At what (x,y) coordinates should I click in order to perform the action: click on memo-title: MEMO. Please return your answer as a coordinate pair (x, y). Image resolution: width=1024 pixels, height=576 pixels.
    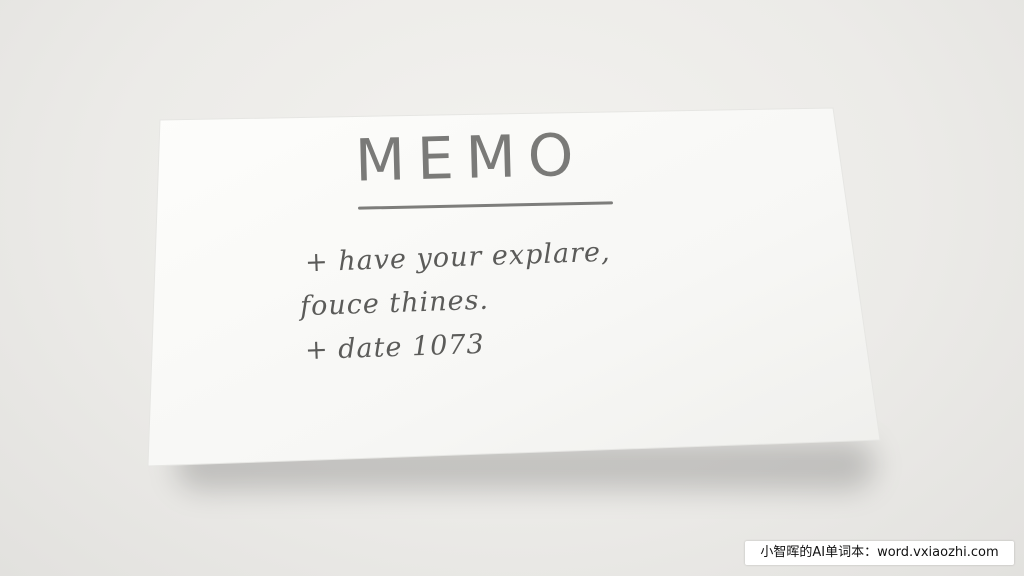
    Looking at the image, I should click on (470, 157).